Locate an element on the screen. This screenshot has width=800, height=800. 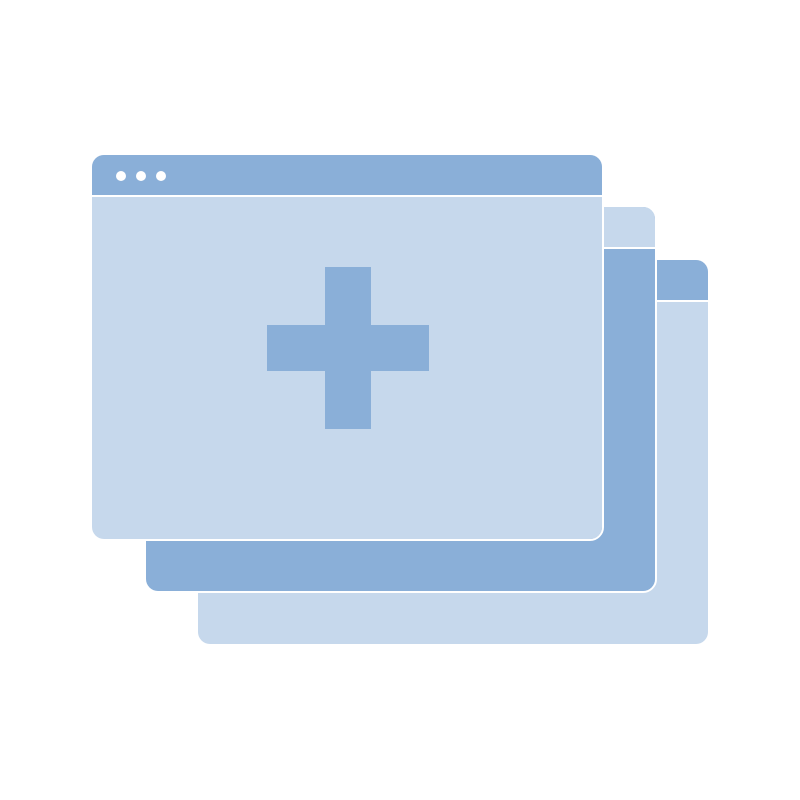
front-window-divider is located at coordinates (347, 196).